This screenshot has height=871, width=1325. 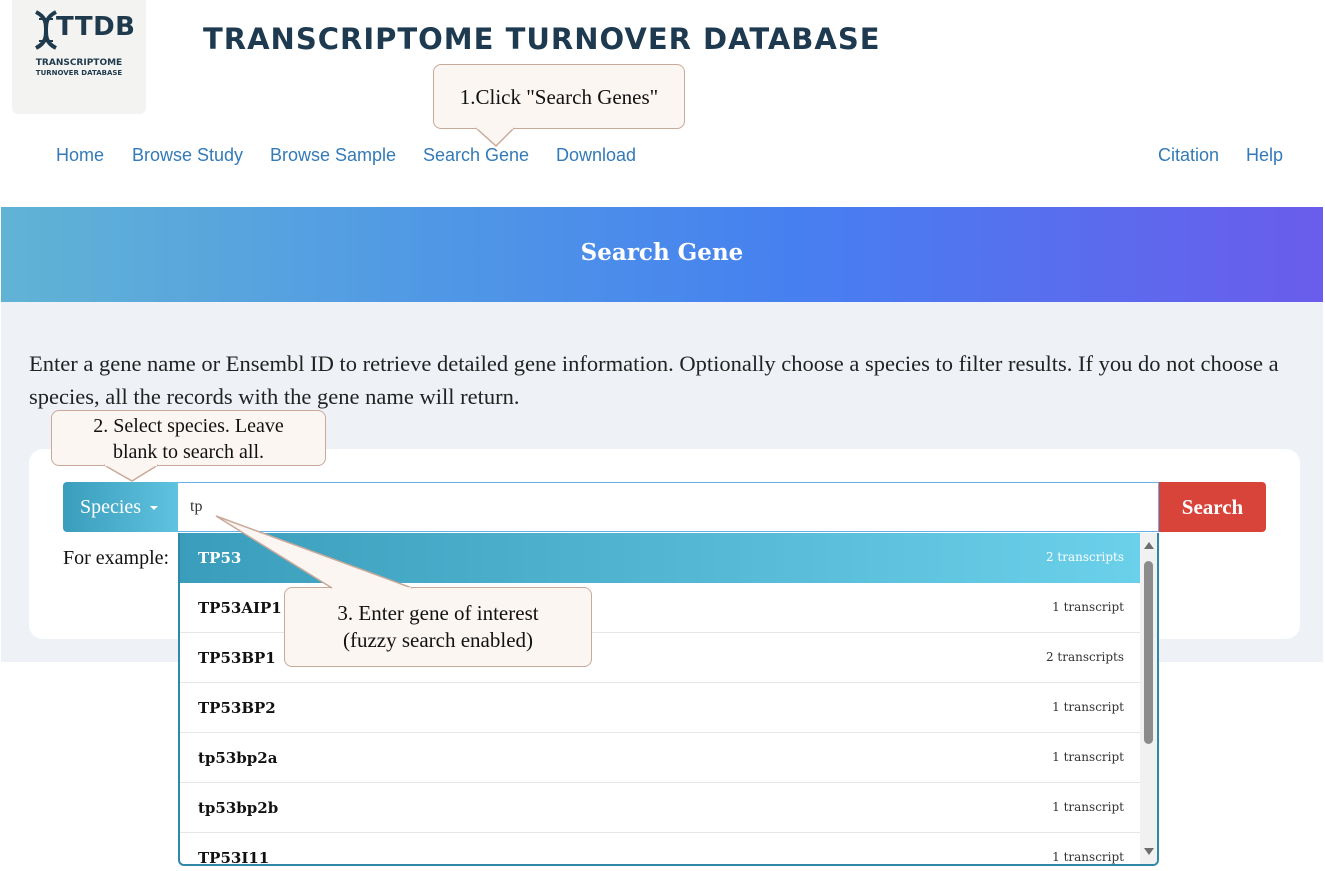 I want to click on nav-citation: Citation, so click(x=1188, y=155).